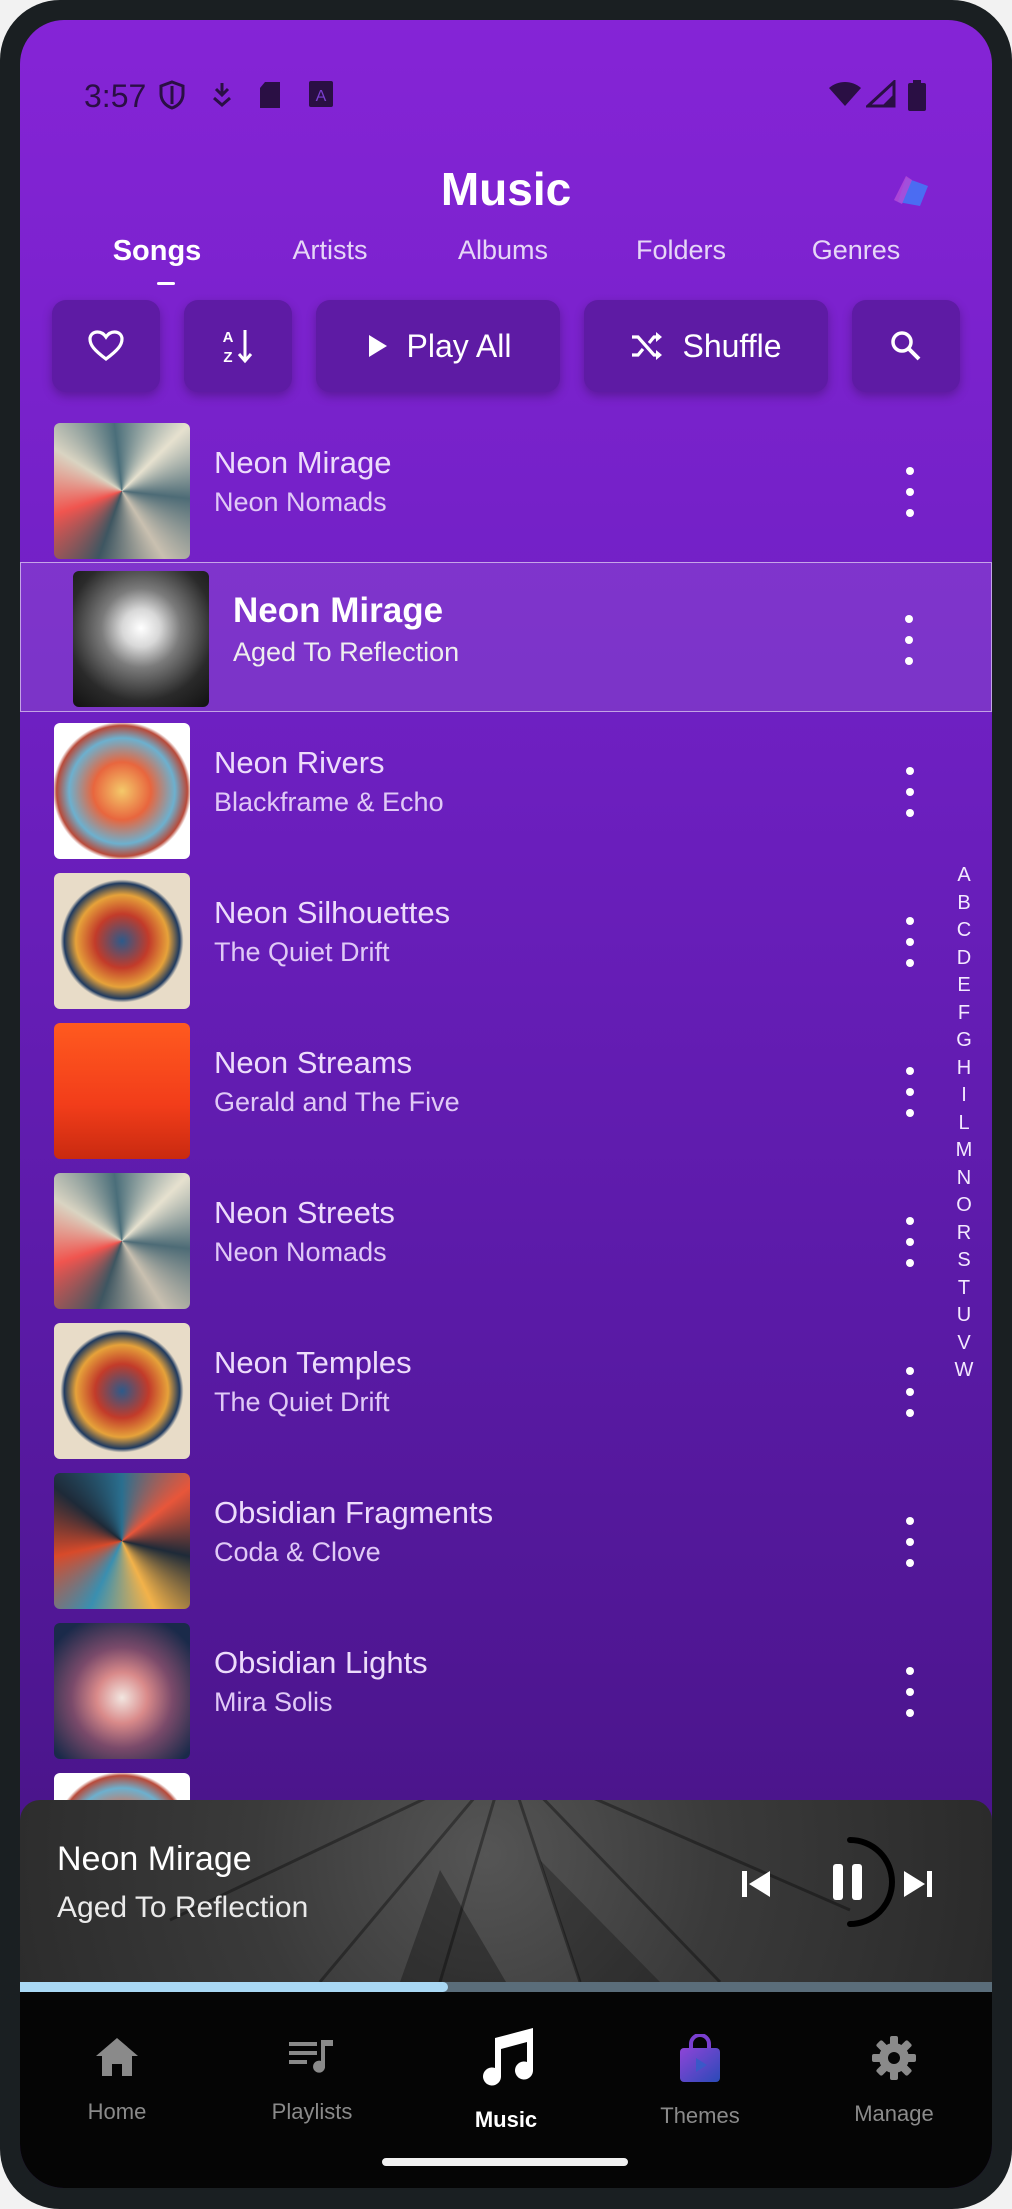  I want to click on tab-genres: Genres, so click(856, 250).